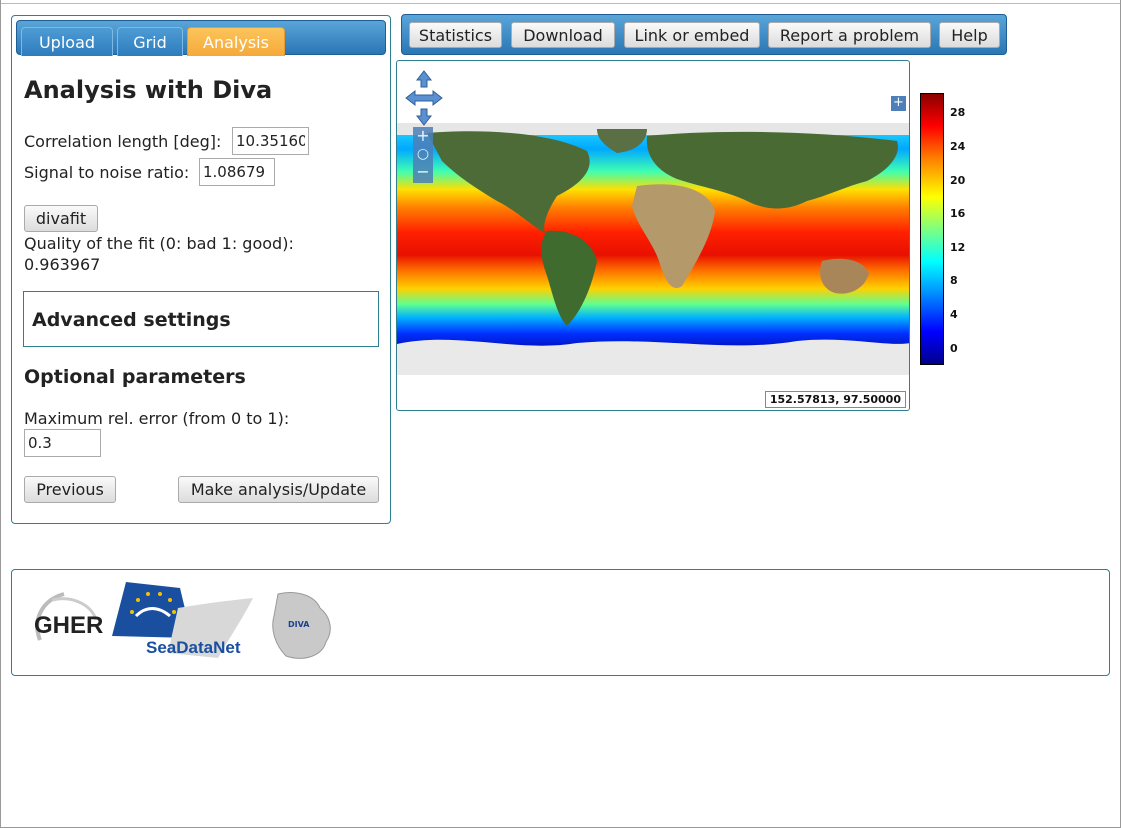 This screenshot has height=828, width=1121. Describe the element at coordinates (67, 41) in the screenshot. I see `tab-upload: Upload` at that location.